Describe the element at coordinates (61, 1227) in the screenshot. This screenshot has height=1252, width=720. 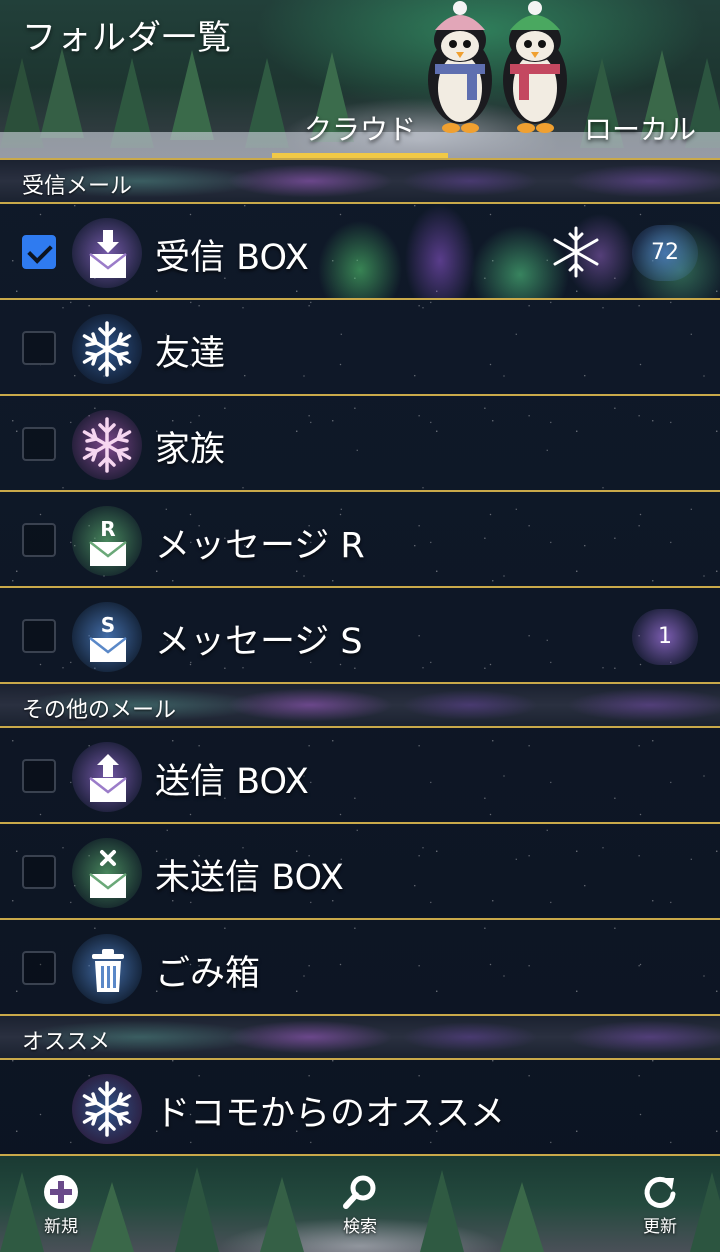
I see `new-label: 新規` at that location.